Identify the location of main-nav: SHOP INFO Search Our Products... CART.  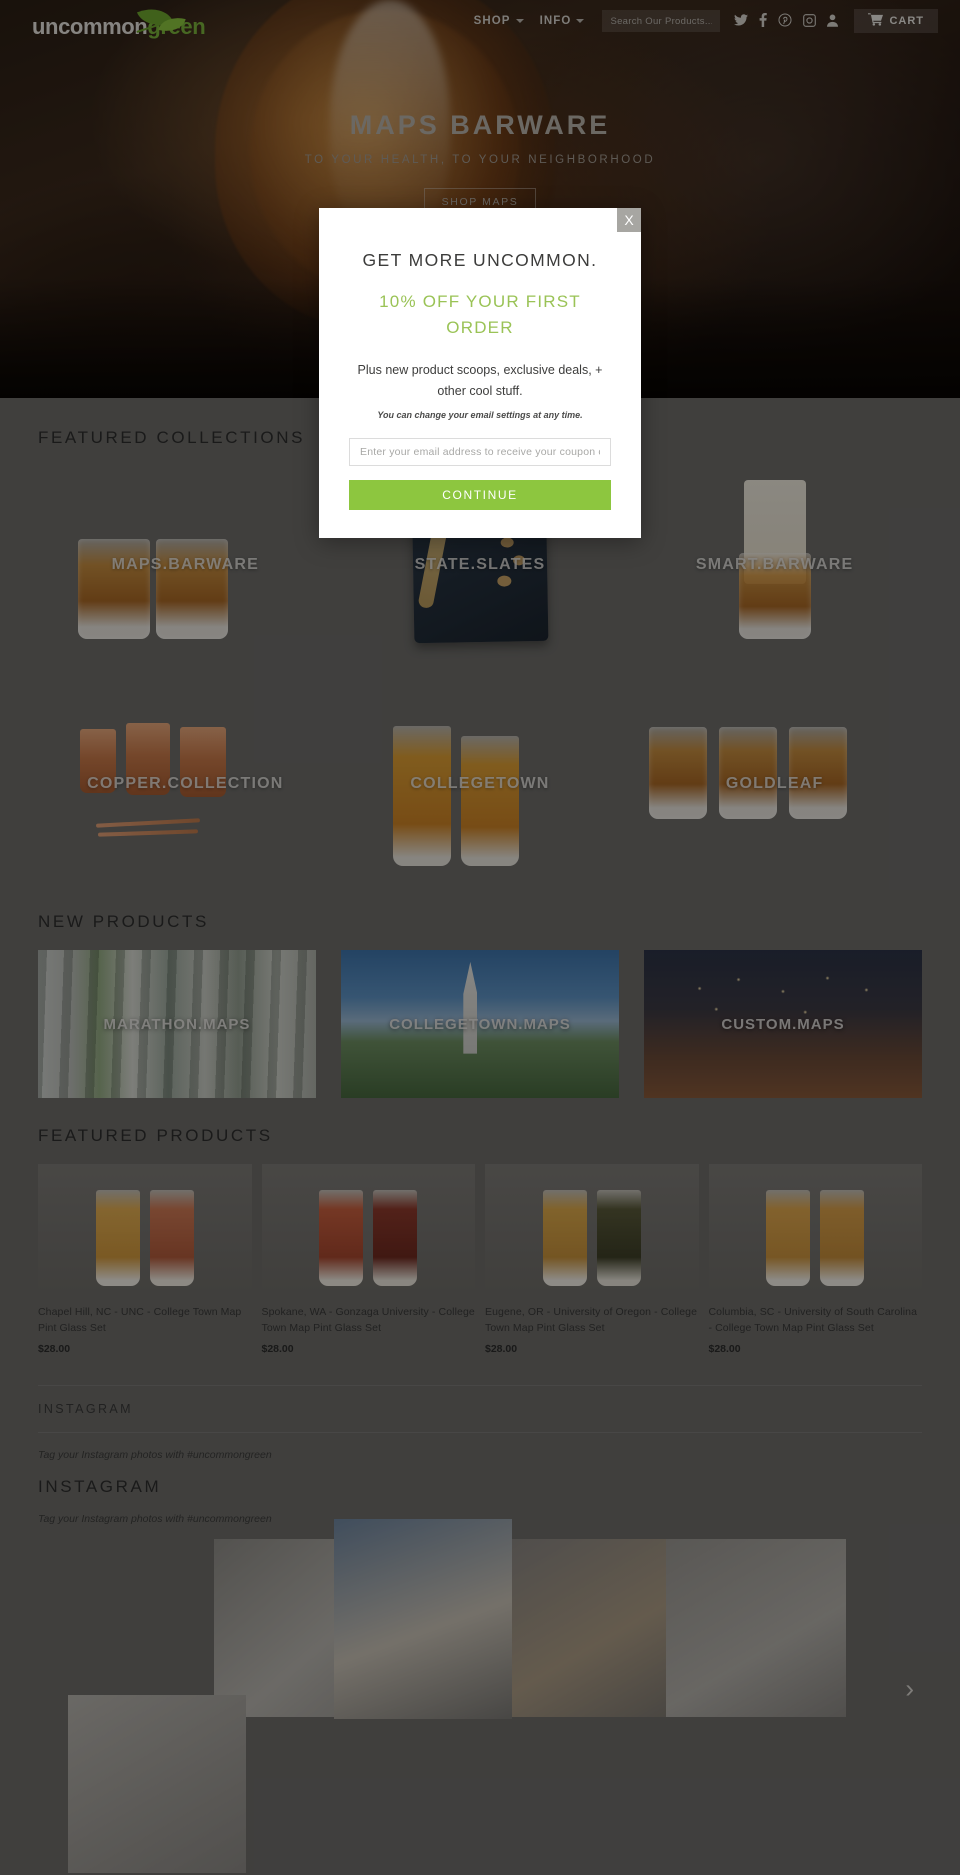
(713, 21).